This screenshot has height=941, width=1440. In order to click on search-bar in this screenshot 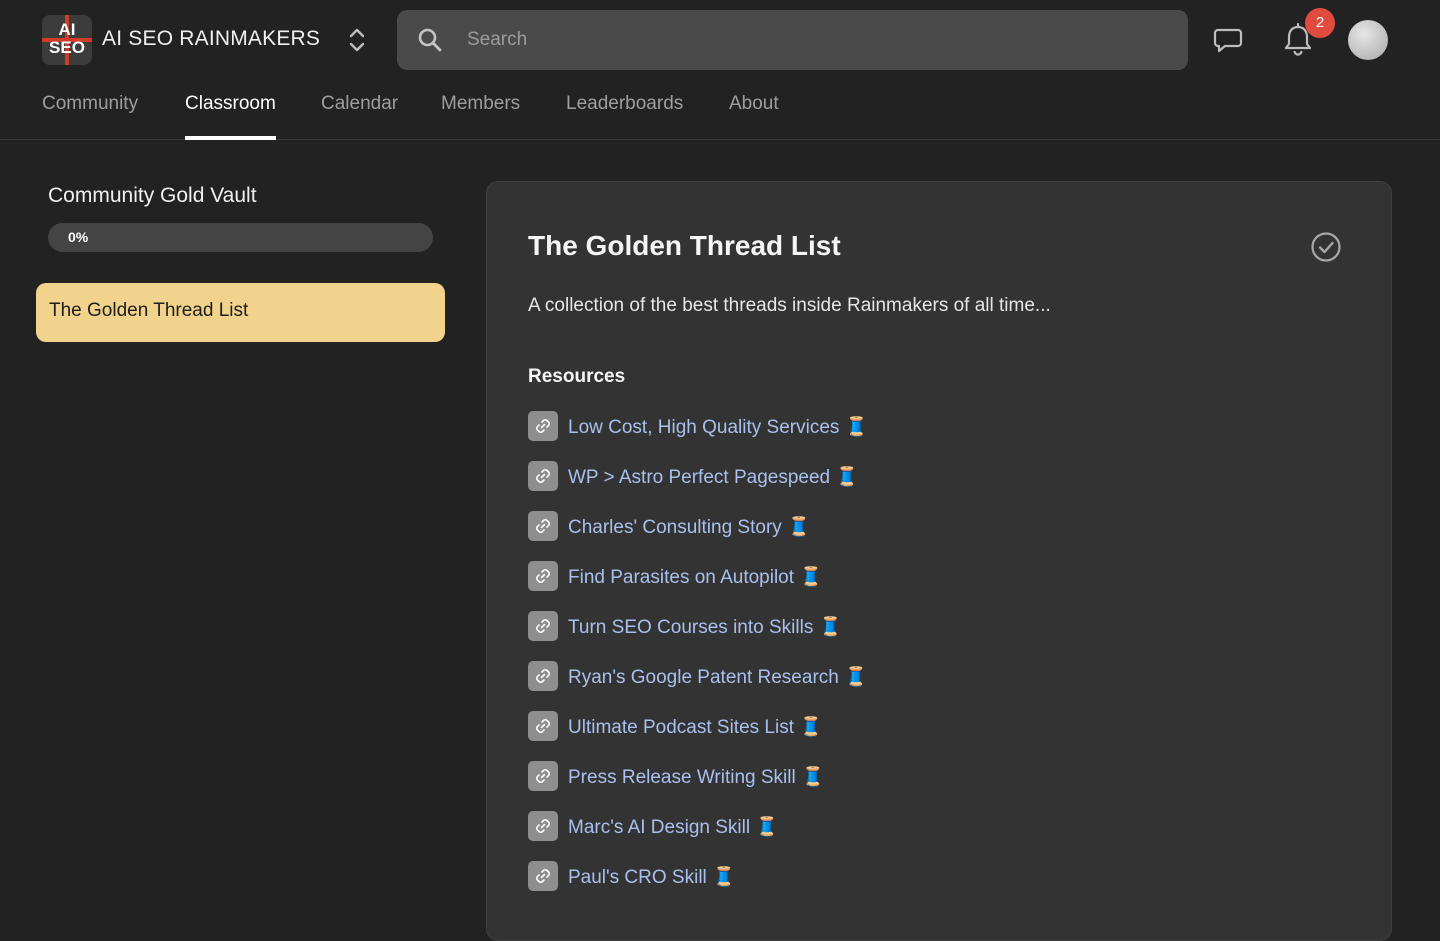, I will do `click(792, 40)`.